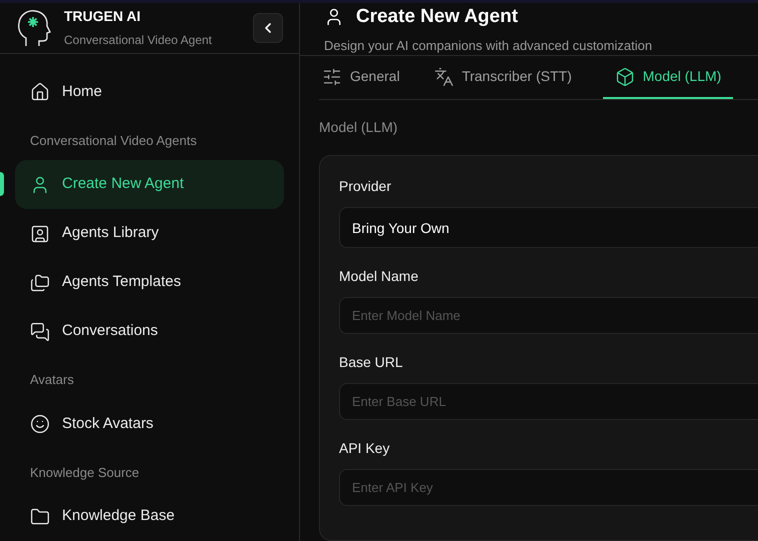 This screenshot has width=758, height=541. Describe the element at coordinates (40, 282) in the screenshot. I see `folders-icon` at that location.